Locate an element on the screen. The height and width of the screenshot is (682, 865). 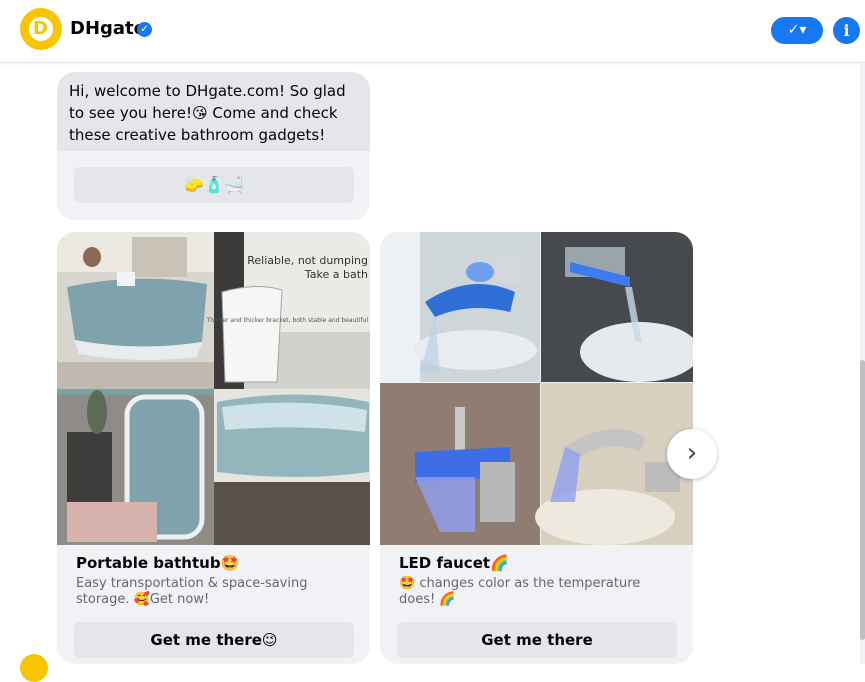
sender-avatar is located at coordinates (34, 668).